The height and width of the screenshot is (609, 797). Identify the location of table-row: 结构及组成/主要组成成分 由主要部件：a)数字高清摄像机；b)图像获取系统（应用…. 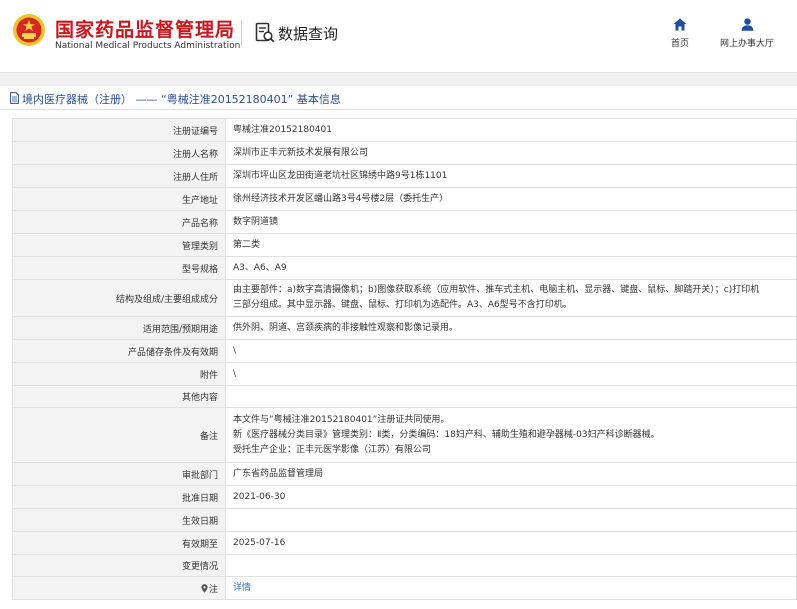
(404, 298).